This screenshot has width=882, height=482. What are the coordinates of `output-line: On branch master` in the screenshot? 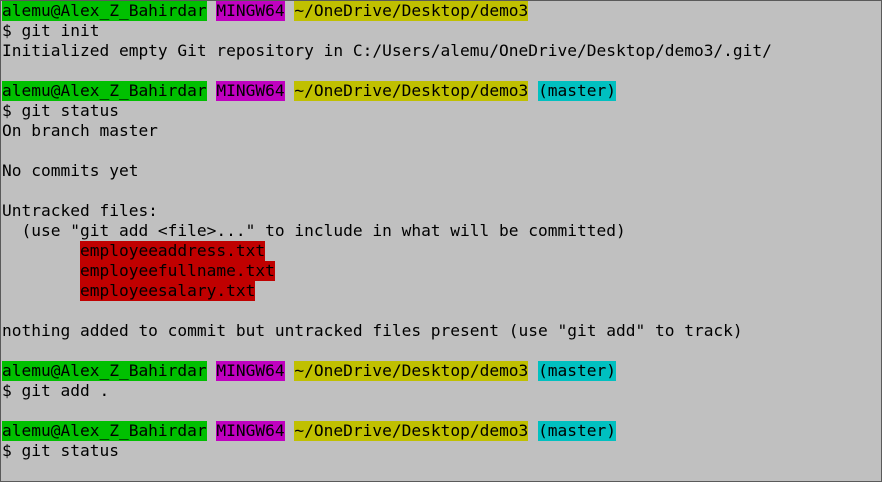 It's located at (80, 130).